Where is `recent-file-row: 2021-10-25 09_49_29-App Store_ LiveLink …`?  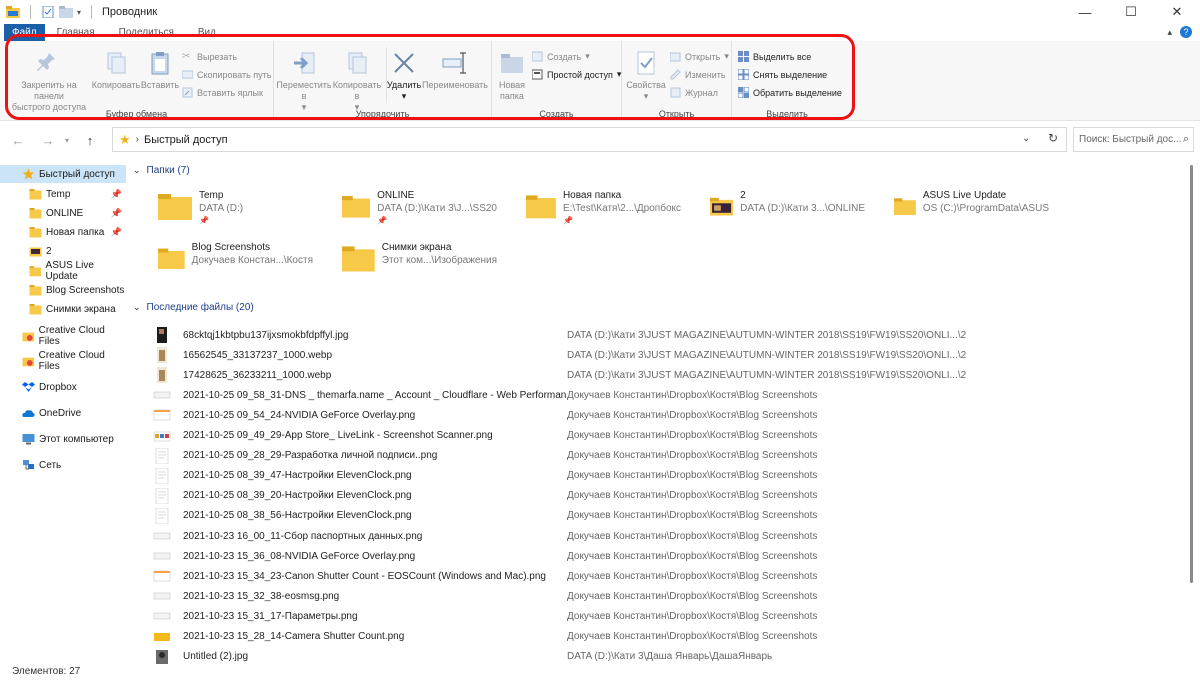
recent-file-row: 2021-10-25 09_49_29-App Store_ LiveLink … is located at coordinates (668, 436).